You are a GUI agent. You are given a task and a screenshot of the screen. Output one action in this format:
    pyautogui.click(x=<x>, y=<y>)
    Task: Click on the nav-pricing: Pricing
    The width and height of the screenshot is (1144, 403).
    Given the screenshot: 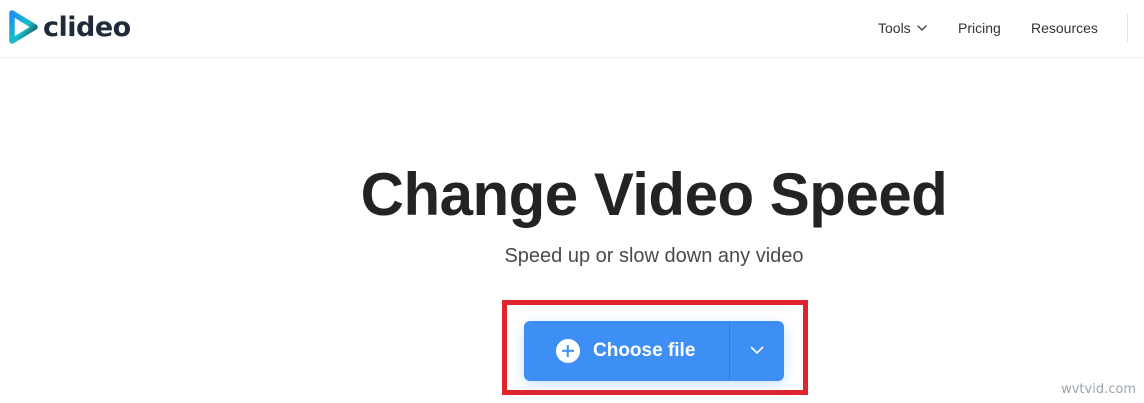 What is the action you would take?
    pyautogui.click(x=979, y=28)
    